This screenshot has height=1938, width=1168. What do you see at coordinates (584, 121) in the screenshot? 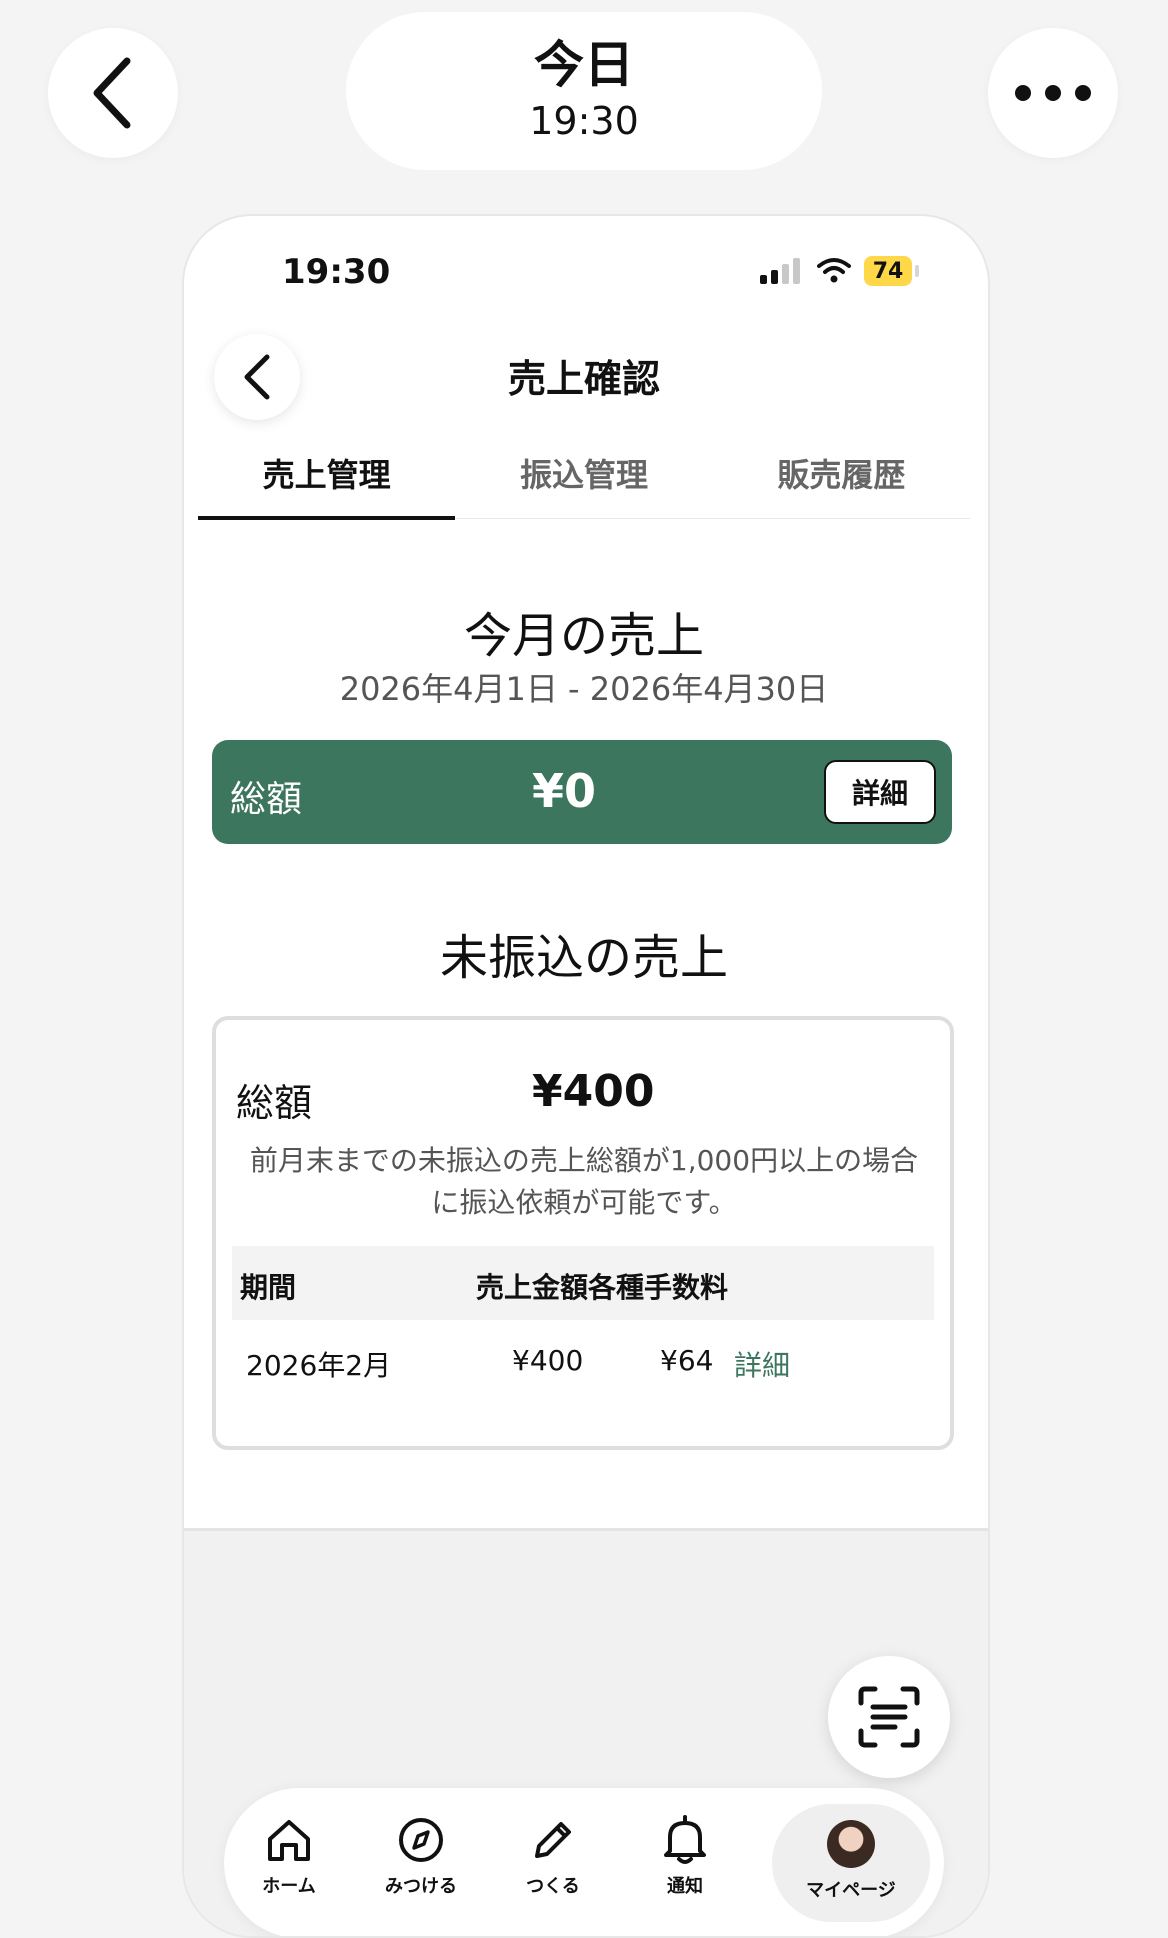
I see `viewer-time: 19:30` at bounding box center [584, 121].